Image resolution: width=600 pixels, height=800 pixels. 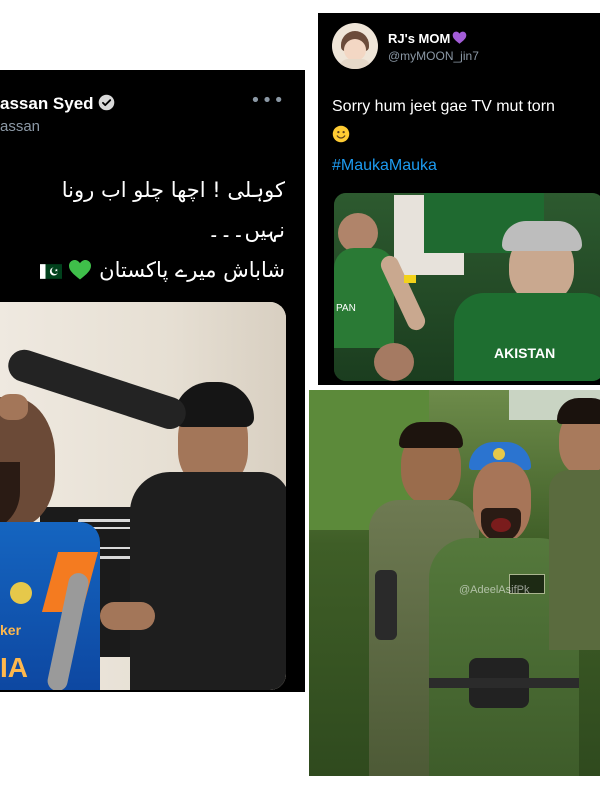 I want to click on author-handle: @myMOON_jin7, so click(x=433, y=56).